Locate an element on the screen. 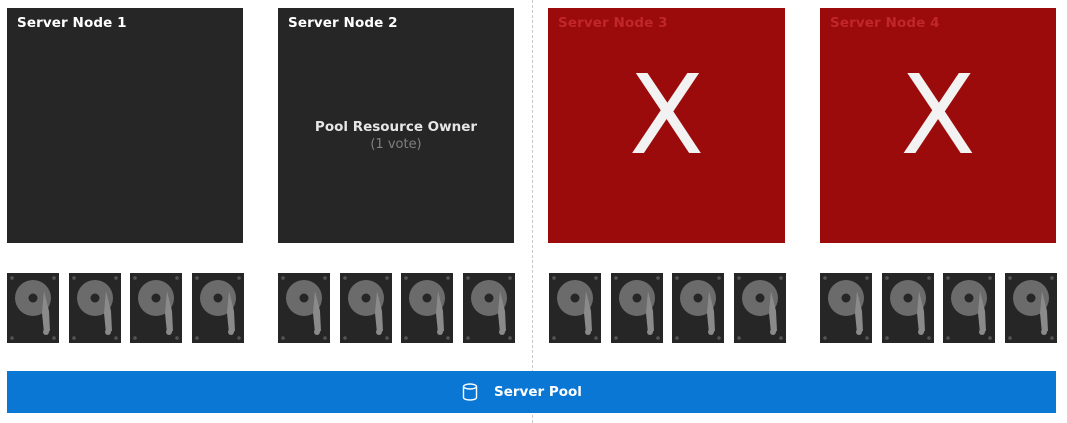 The height and width of the screenshot is (423, 1067). vote-count-label: (1 vote) is located at coordinates (396, 144).